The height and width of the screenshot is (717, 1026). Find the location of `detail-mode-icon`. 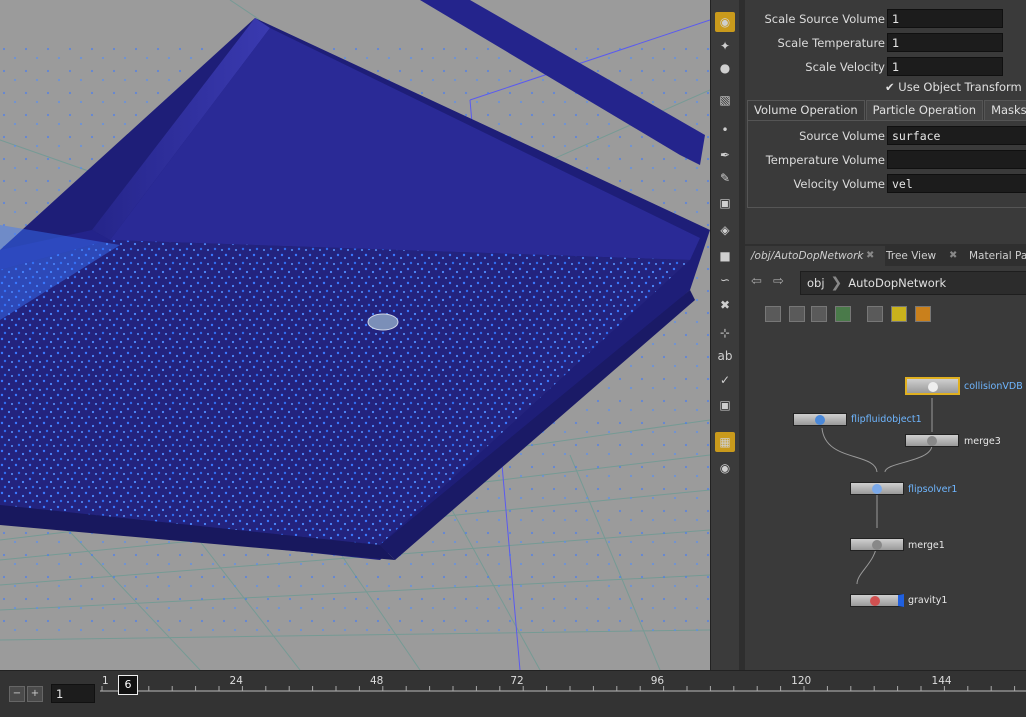

detail-mode-icon is located at coordinates (819, 314).